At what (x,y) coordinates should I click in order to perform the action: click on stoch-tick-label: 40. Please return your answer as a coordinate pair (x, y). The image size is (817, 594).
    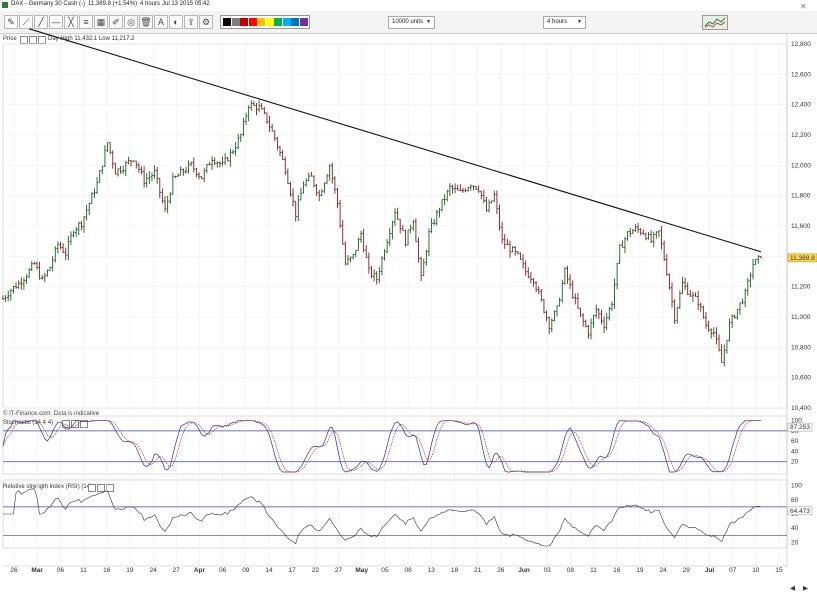
    Looking at the image, I should click on (795, 451).